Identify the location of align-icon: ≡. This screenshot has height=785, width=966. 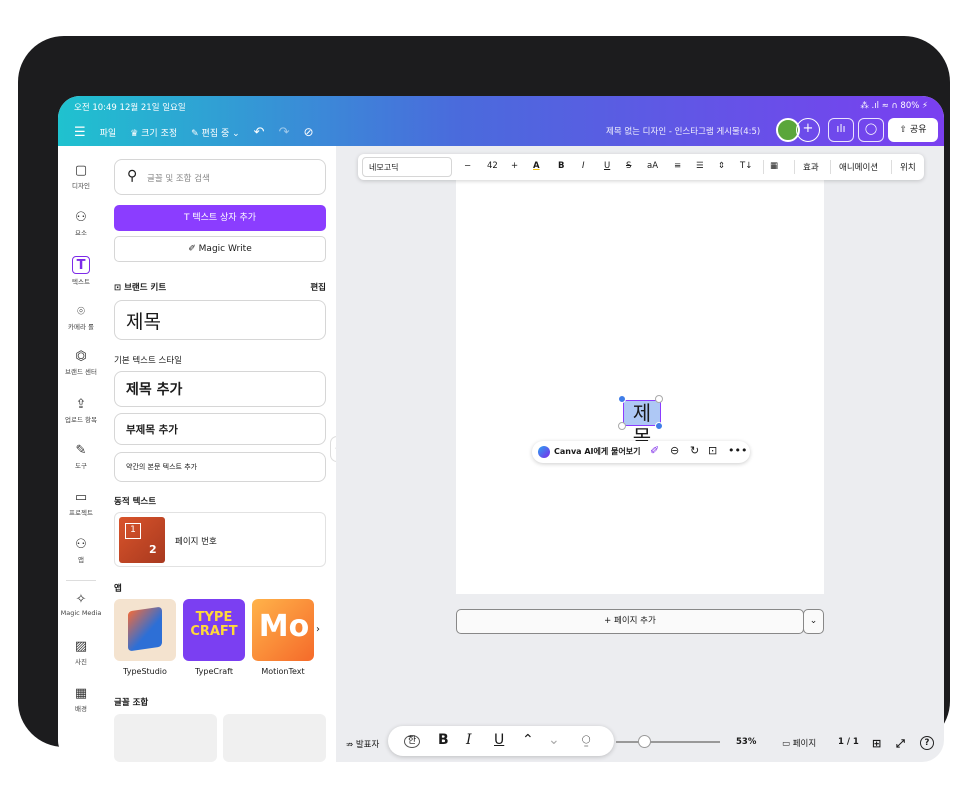
(677, 166).